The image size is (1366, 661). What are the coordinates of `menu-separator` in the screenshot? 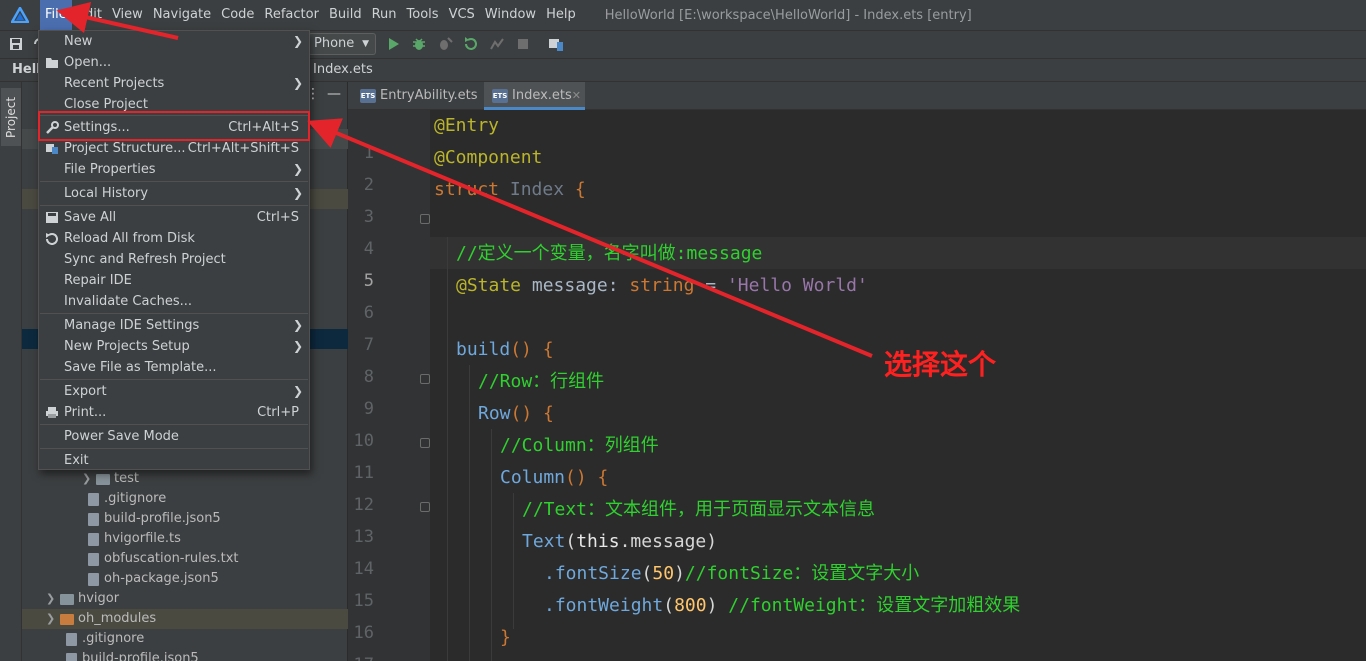 It's located at (174, 313).